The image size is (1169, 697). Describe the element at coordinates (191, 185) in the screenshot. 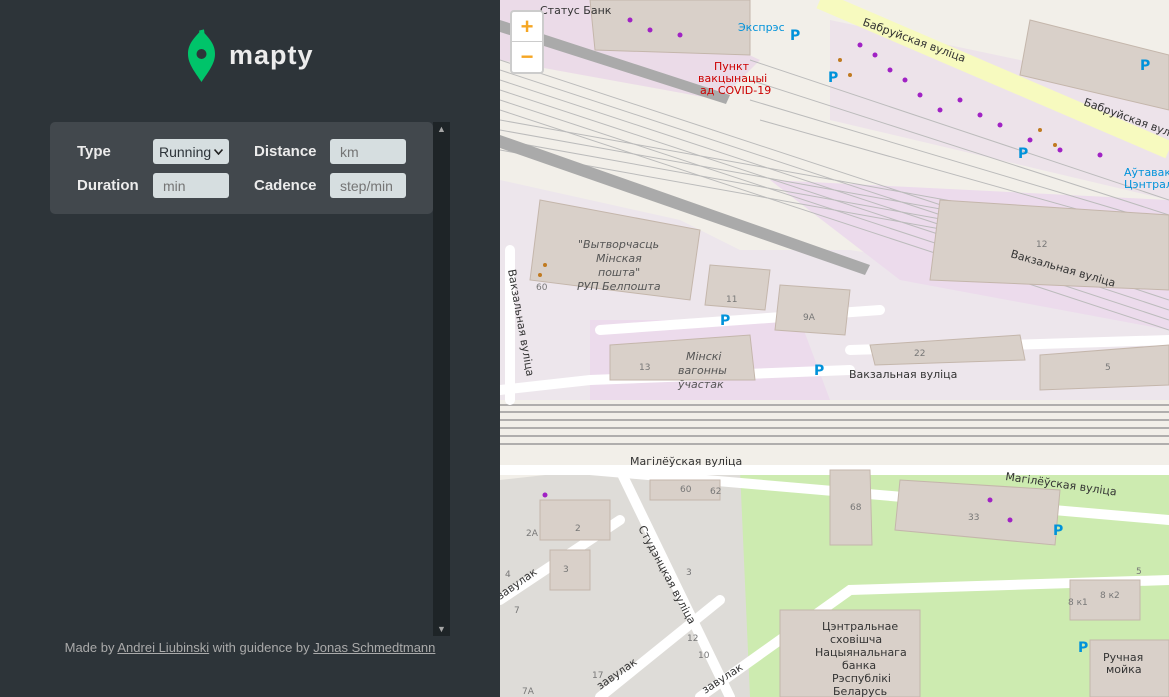

I see `duration-input` at that location.